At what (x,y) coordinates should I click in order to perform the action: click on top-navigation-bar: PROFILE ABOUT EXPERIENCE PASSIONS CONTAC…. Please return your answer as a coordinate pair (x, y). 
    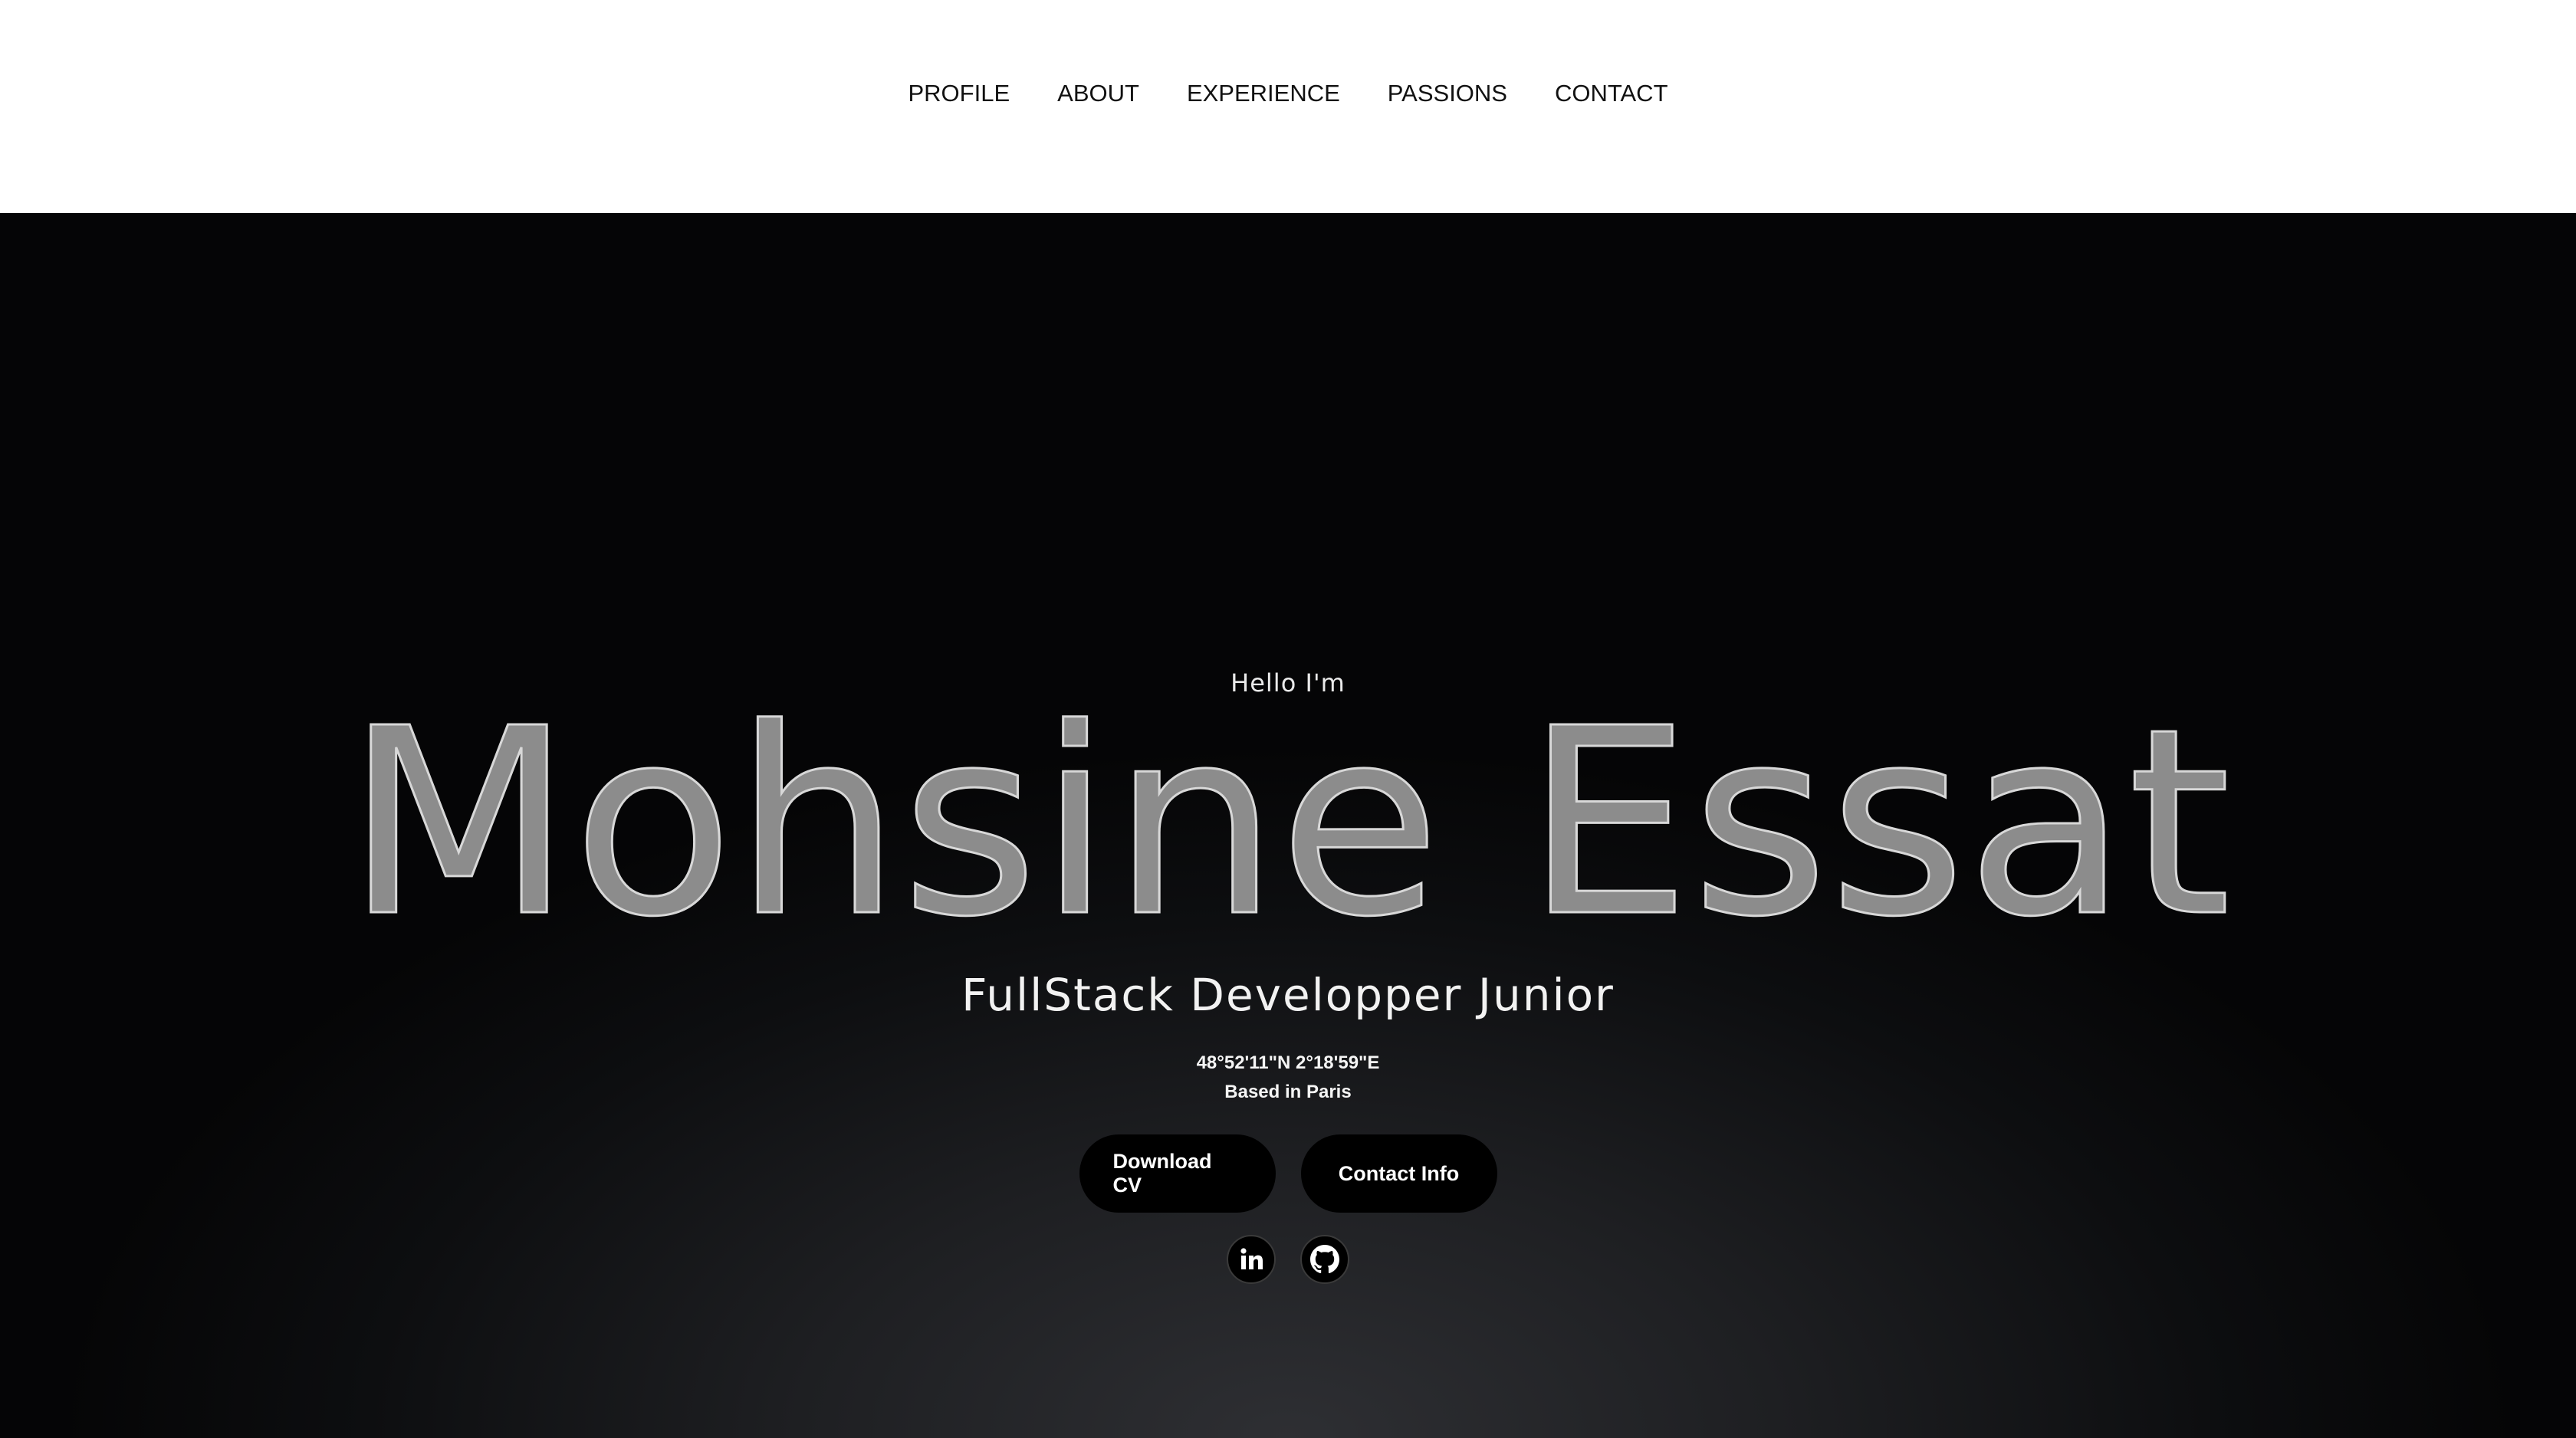
    Looking at the image, I should click on (1288, 106).